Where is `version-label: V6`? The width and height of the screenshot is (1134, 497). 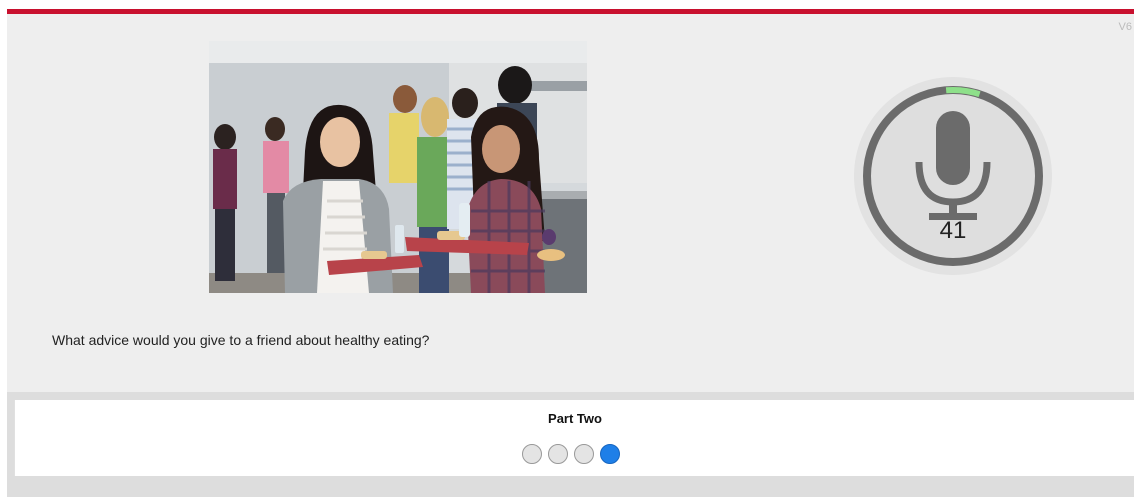
version-label: V6 is located at coordinates (1125, 27).